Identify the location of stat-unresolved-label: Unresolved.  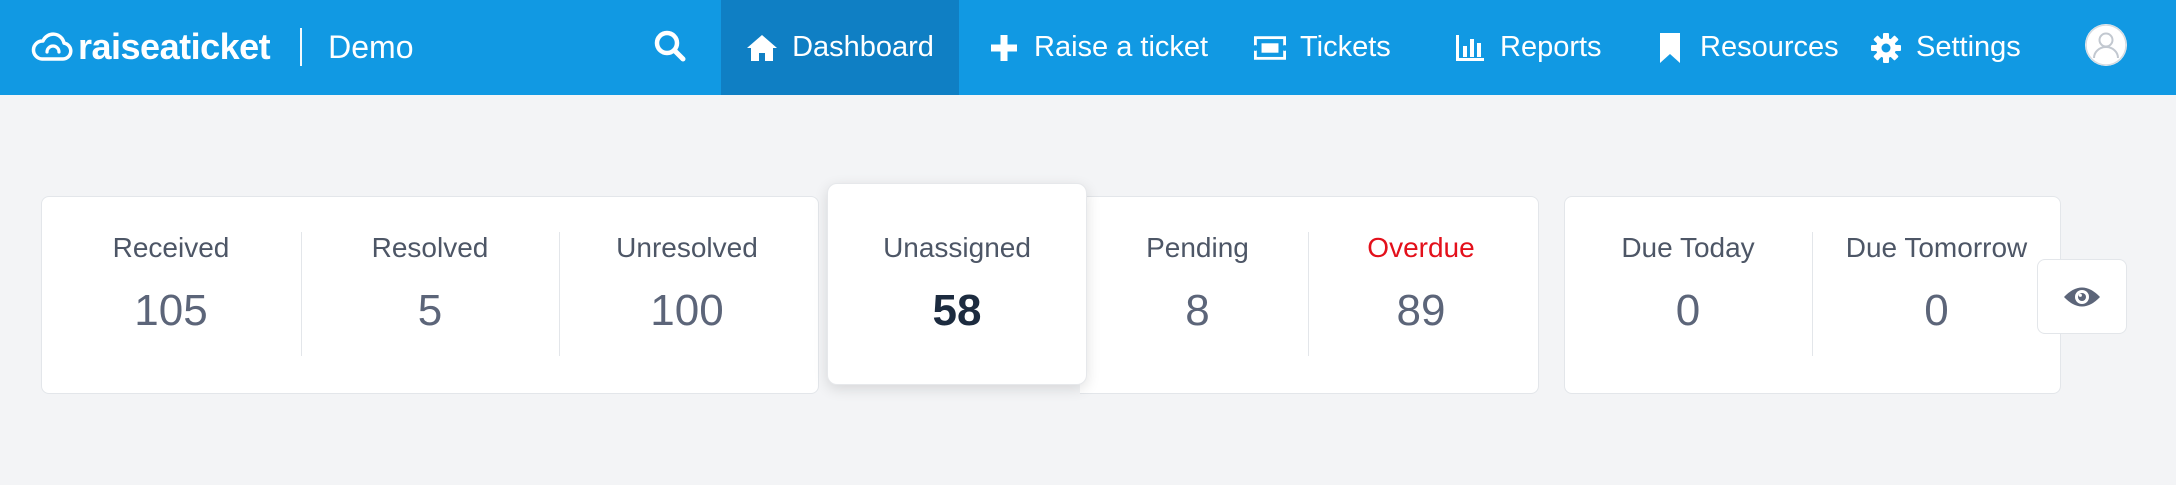
(687, 247).